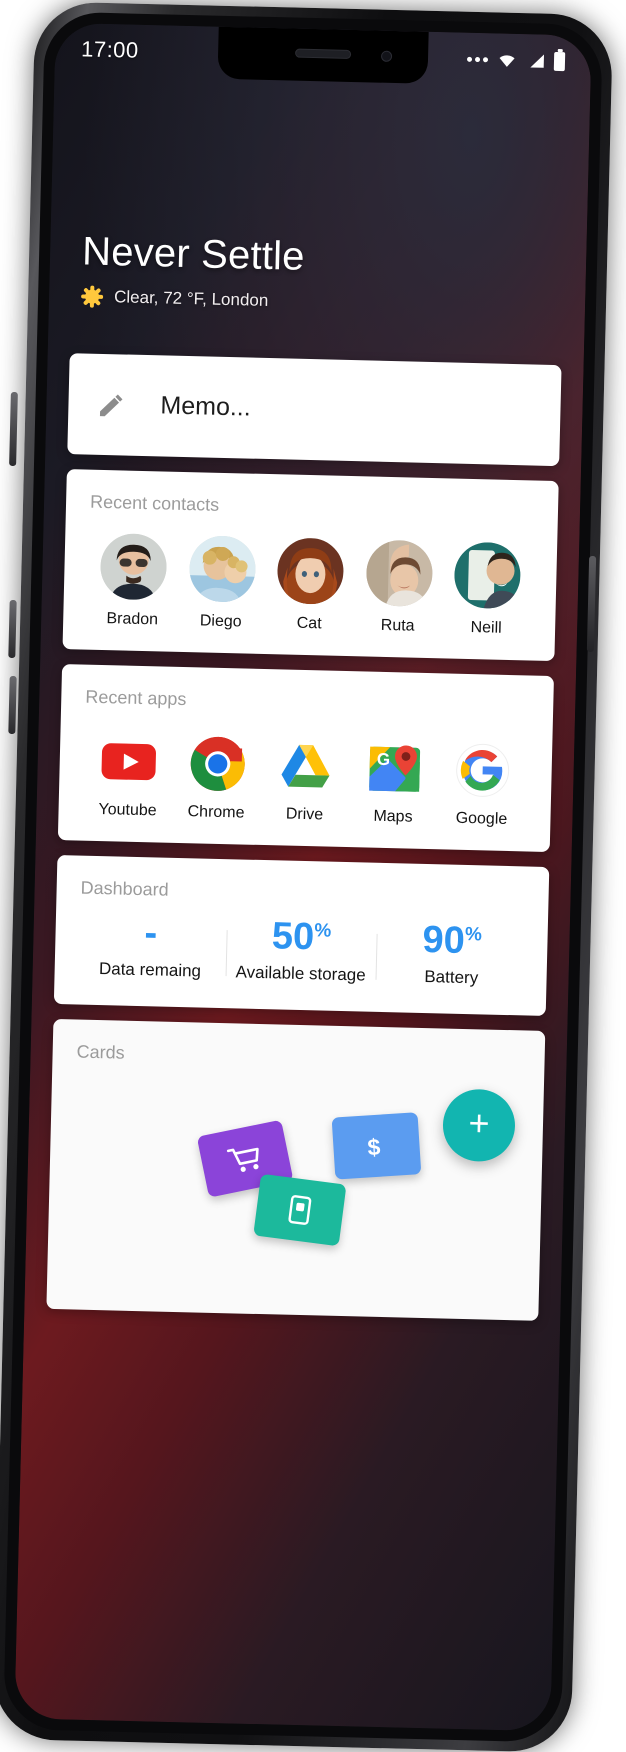 This screenshot has height=1752, width=626. I want to click on stat-label: Available storage, so click(300, 973).